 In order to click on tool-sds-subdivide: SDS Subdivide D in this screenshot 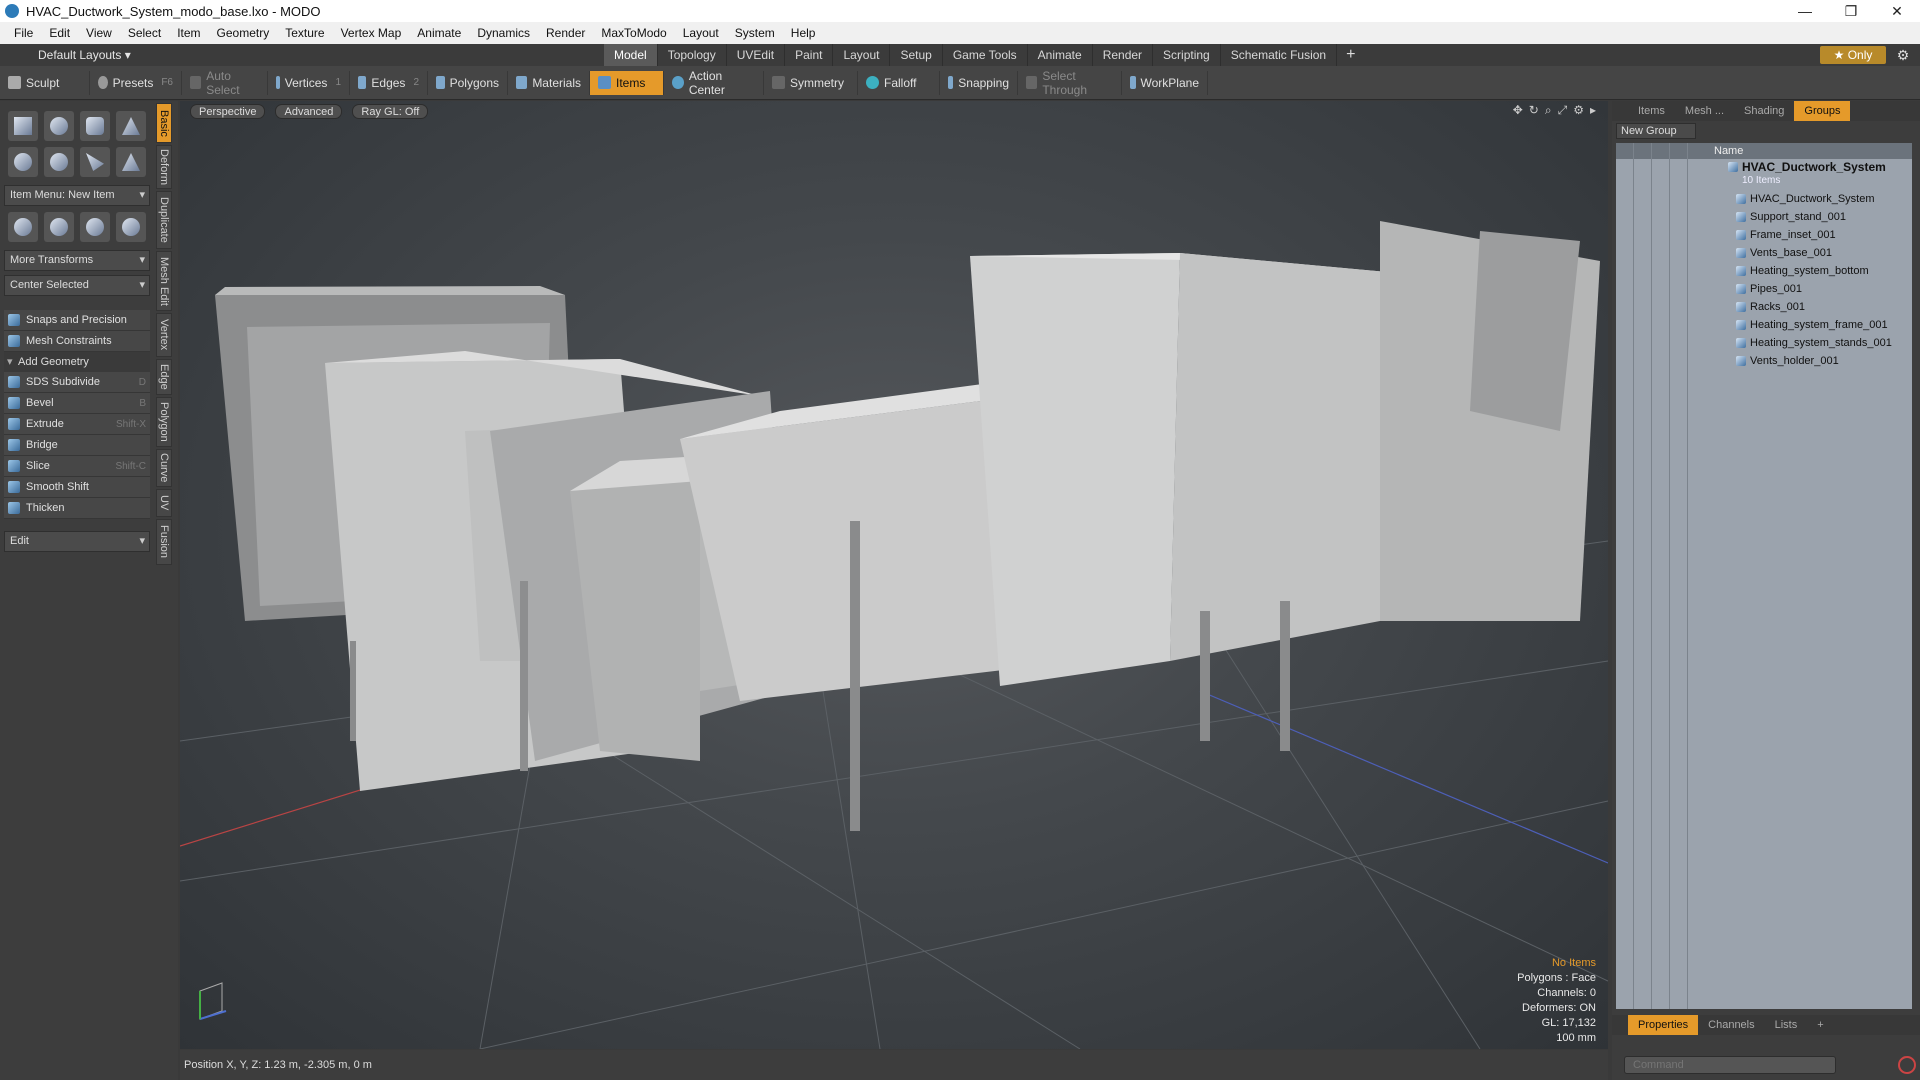, I will do `click(77, 382)`.